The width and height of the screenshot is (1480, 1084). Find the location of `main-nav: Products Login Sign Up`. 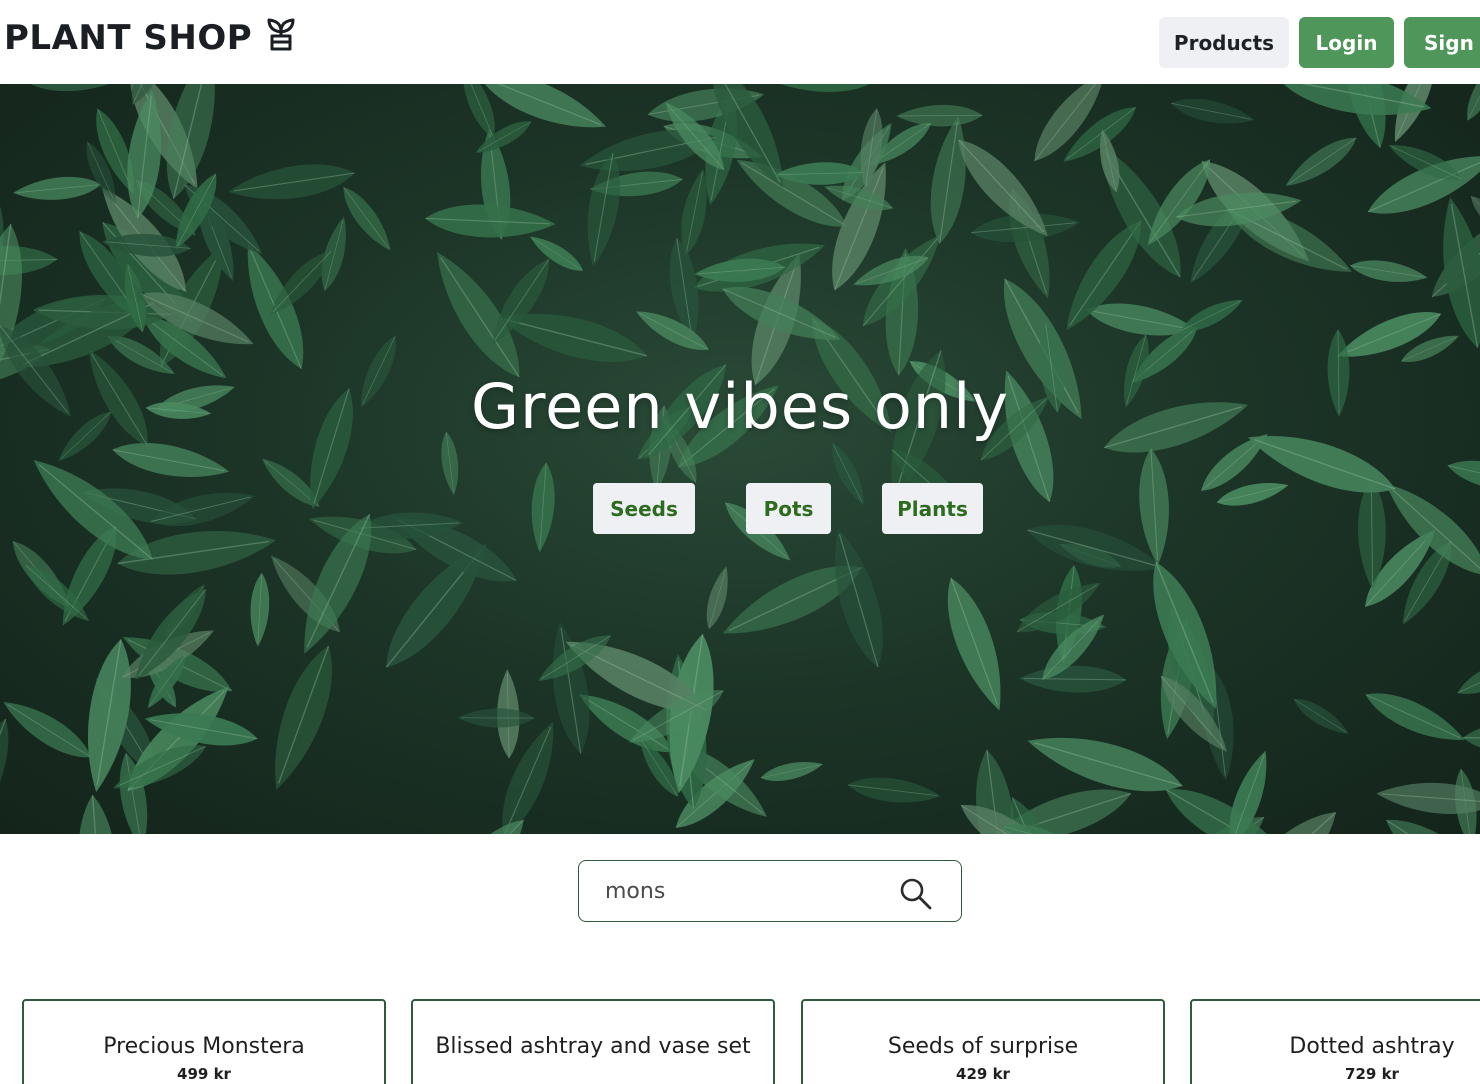

main-nav: Products Login Sign Up is located at coordinates (1319, 42).